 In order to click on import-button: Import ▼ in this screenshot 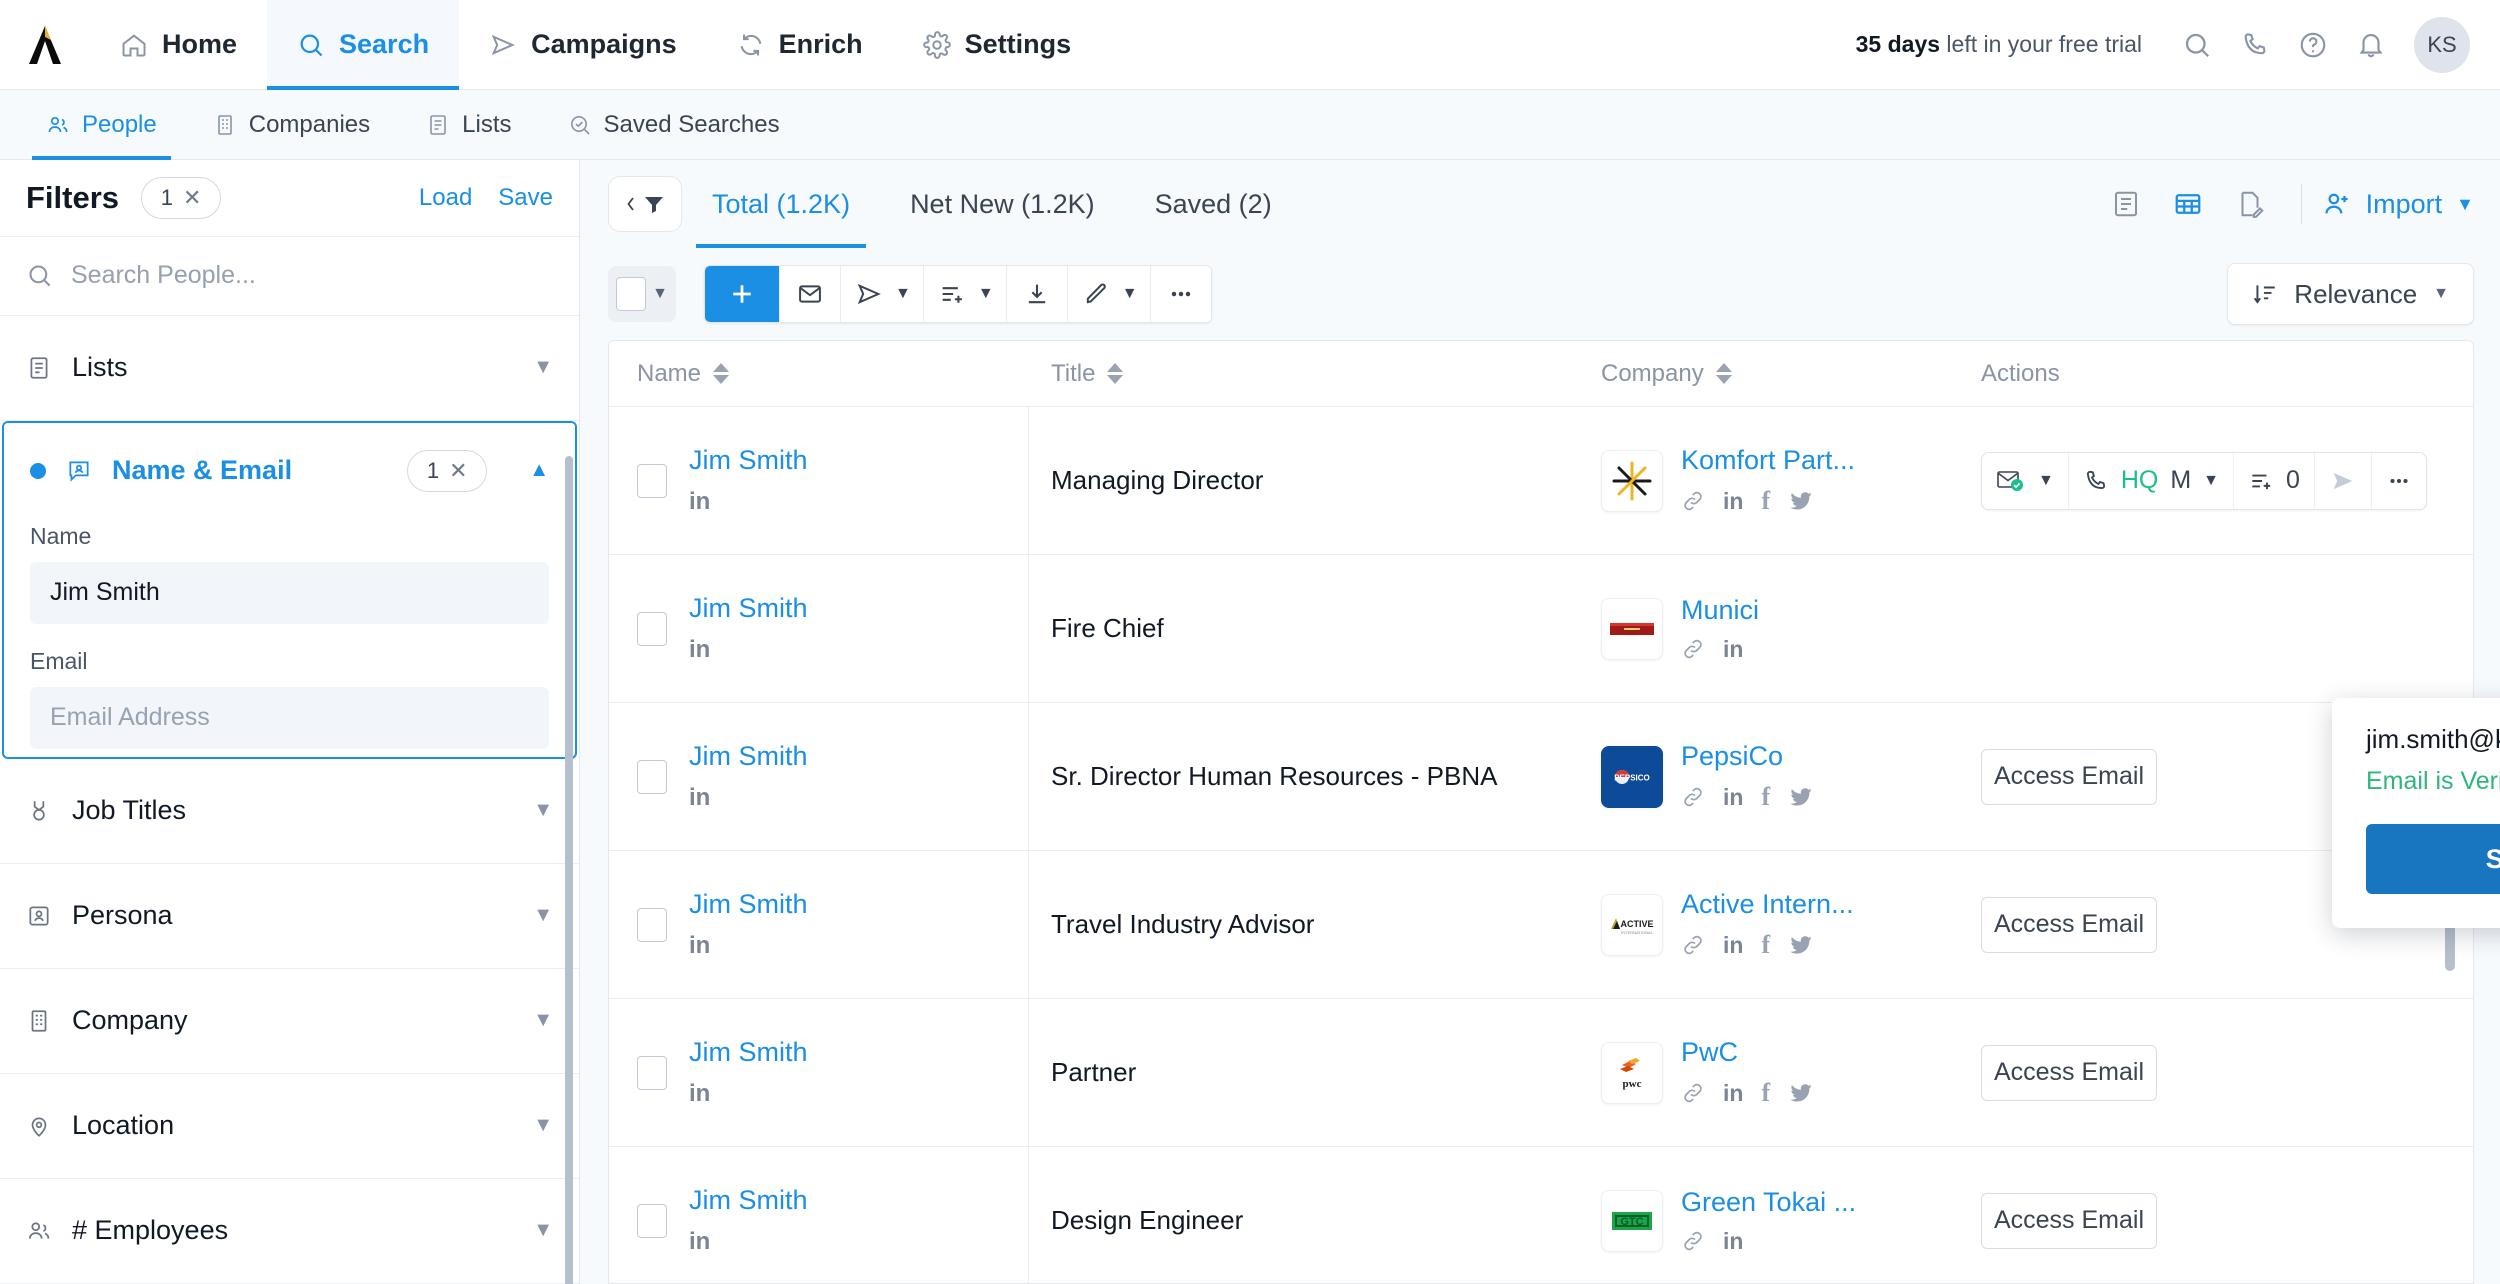, I will do `click(2398, 204)`.